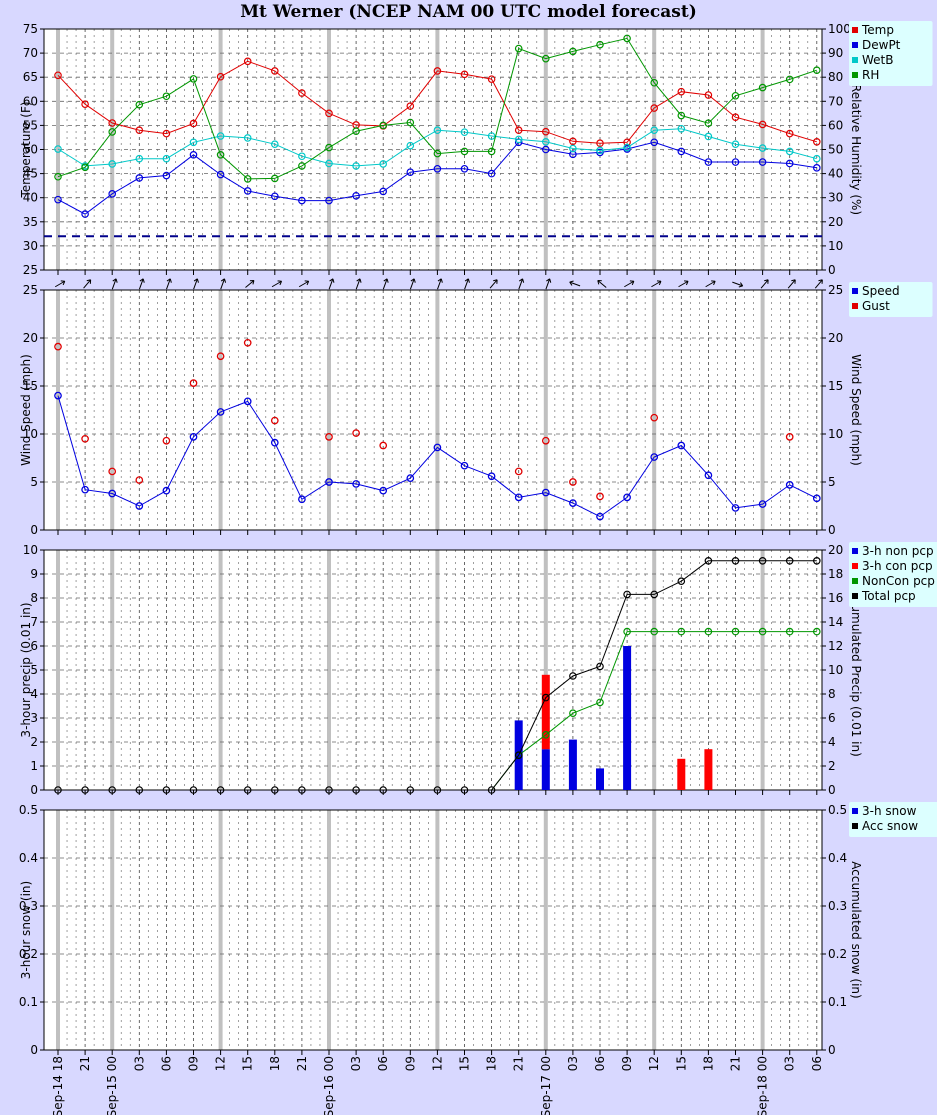 The image size is (937, 1115). Describe the element at coordinates (877, 60) in the screenshot. I see `legend-label: WetB` at that location.